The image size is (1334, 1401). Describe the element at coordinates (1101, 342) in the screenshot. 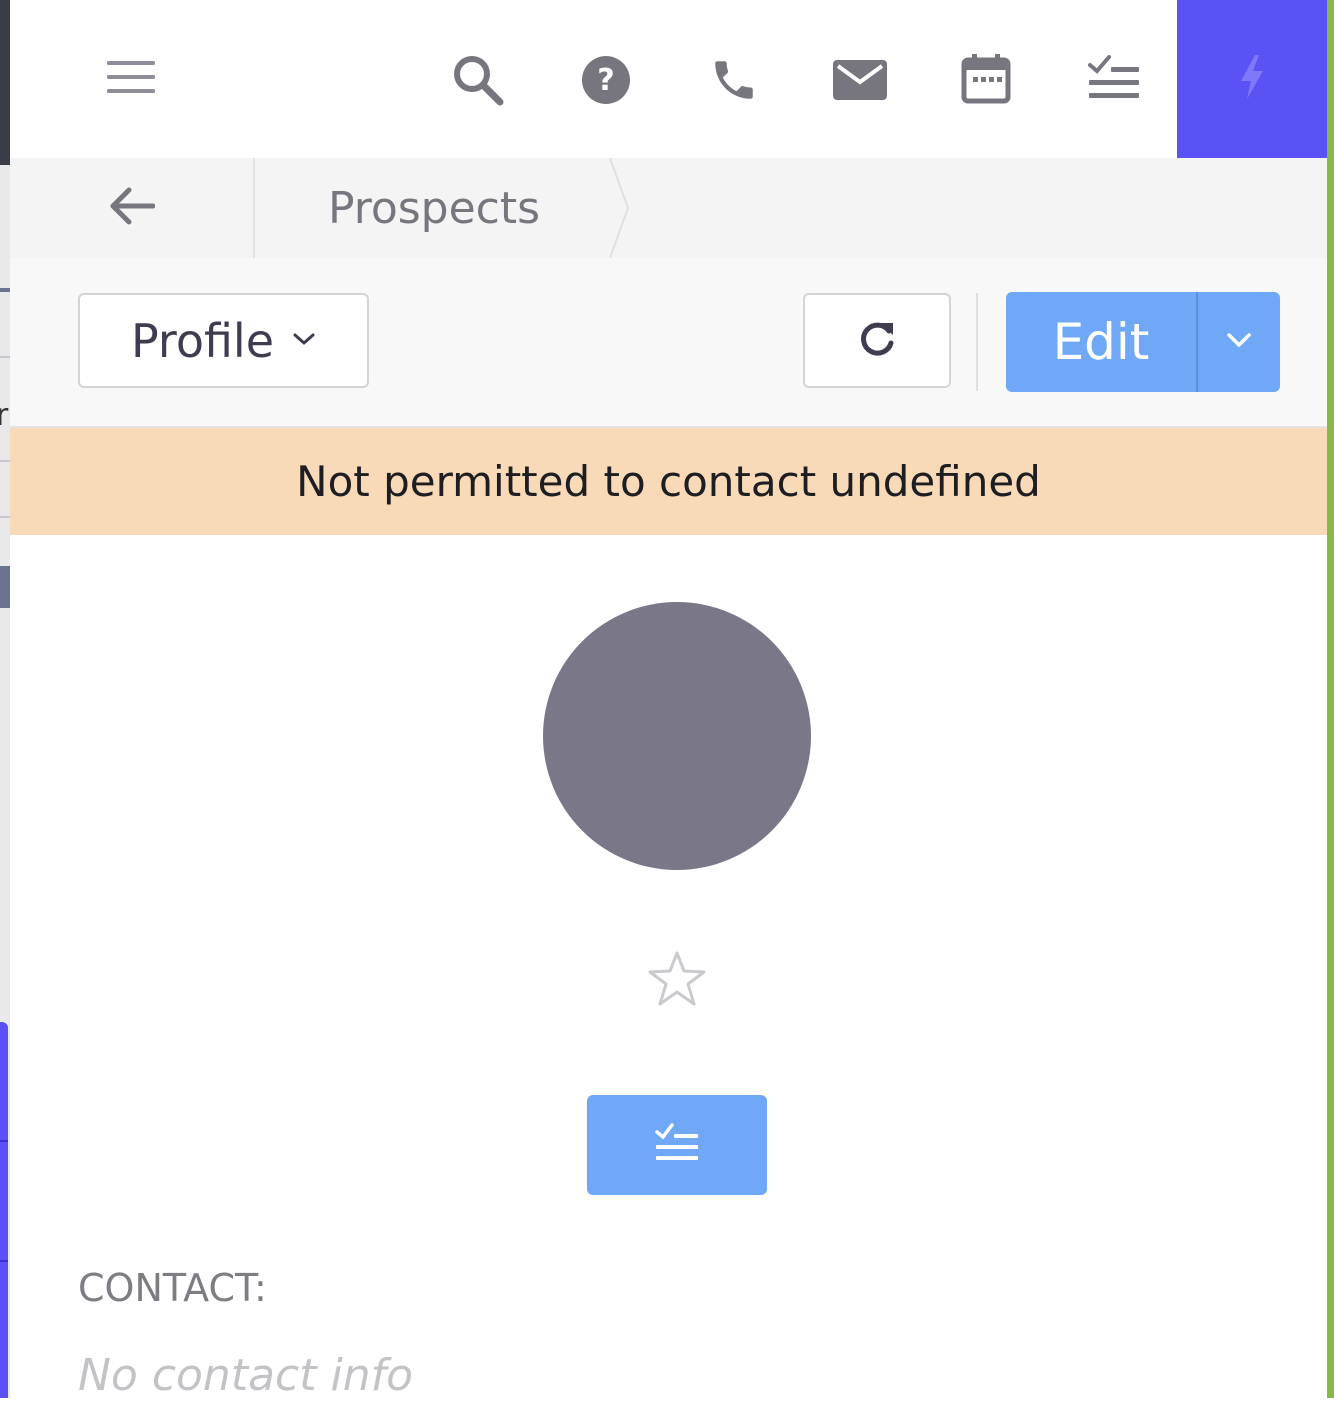

I see `edit-button: Edit` at that location.